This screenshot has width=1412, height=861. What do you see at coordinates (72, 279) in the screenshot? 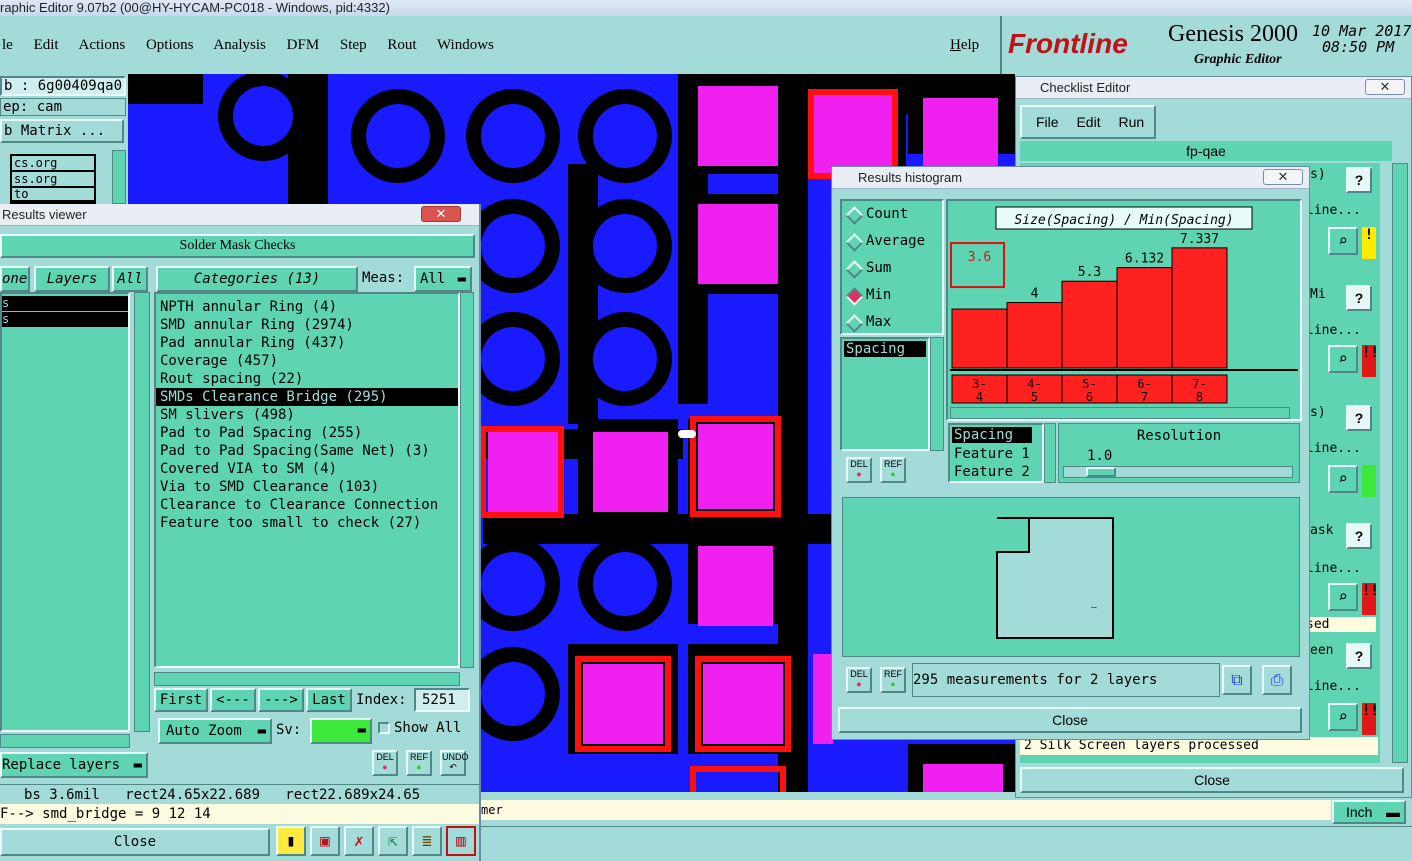
I see `tab-layers: Layers` at bounding box center [72, 279].